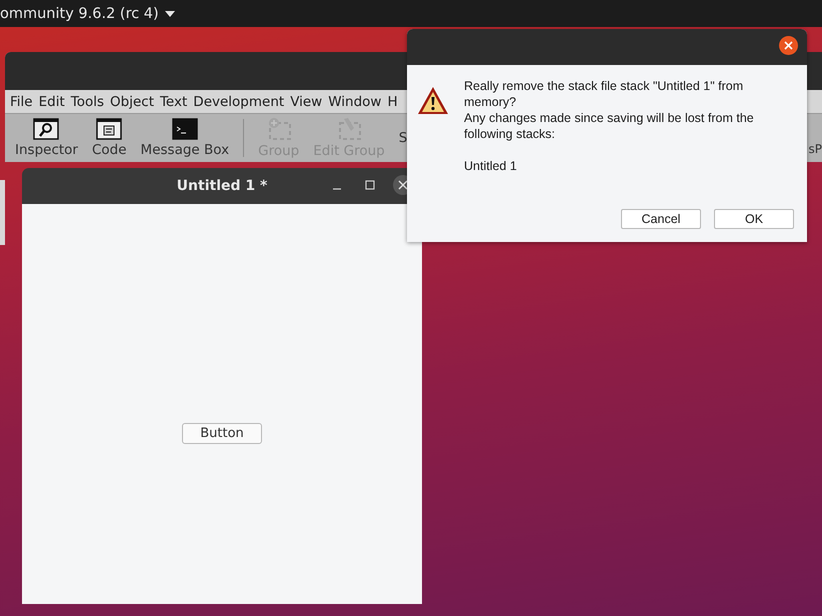 Image resolution: width=822 pixels, height=616 pixels. Describe the element at coordinates (169, 13) in the screenshot. I see `caret-icon` at that location.